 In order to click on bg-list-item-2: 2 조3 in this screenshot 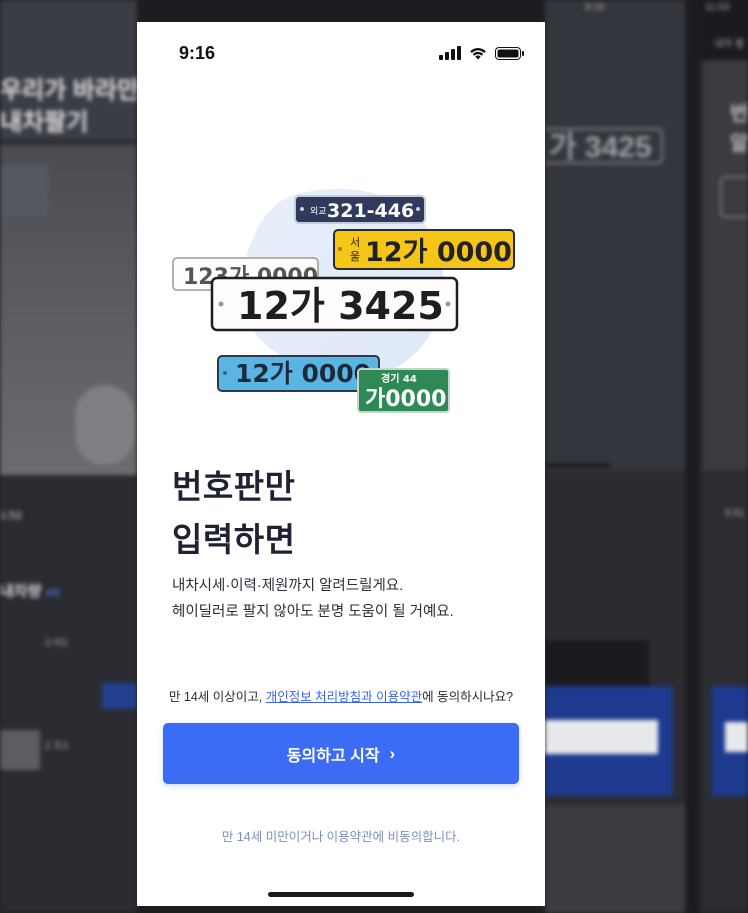, I will do `click(57, 746)`.